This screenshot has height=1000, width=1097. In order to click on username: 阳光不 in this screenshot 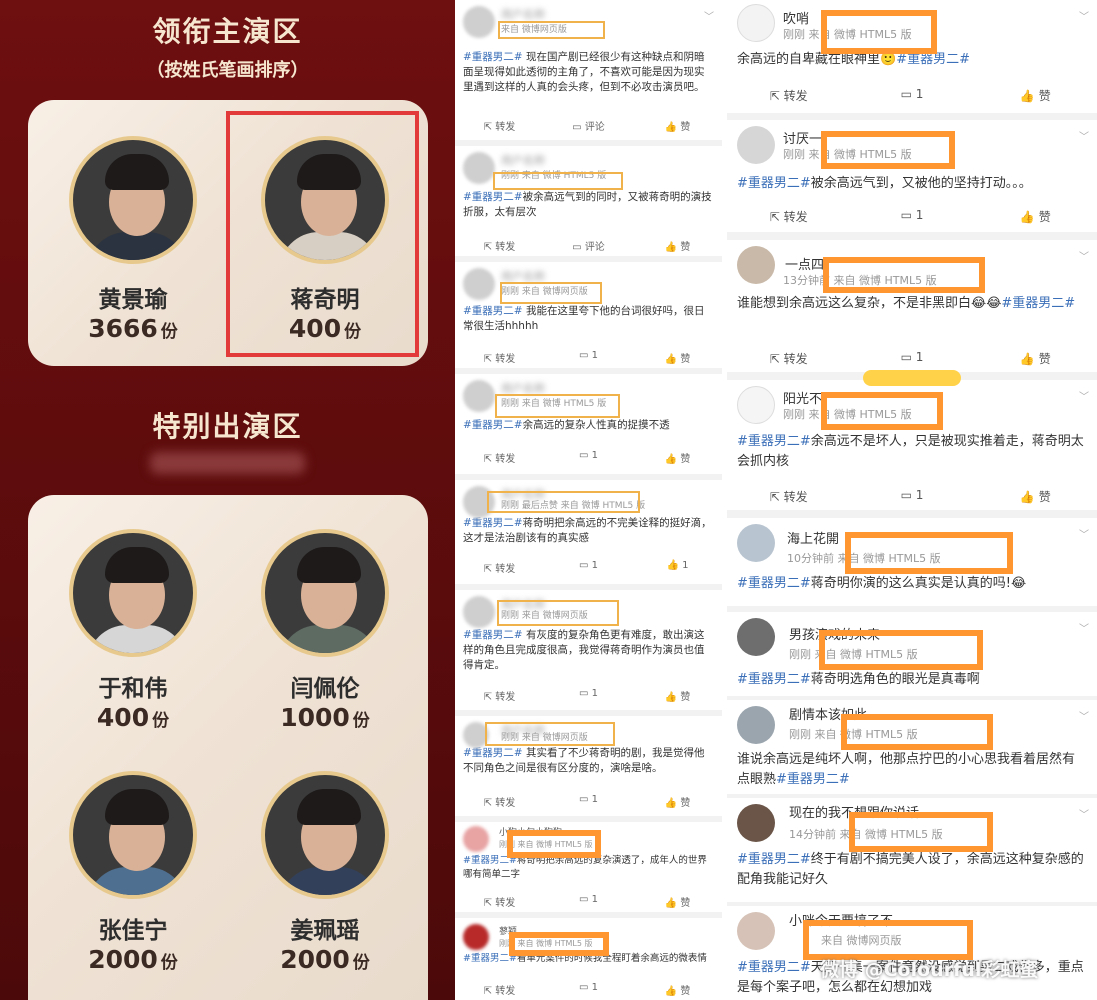, I will do `click(802, 397)`.